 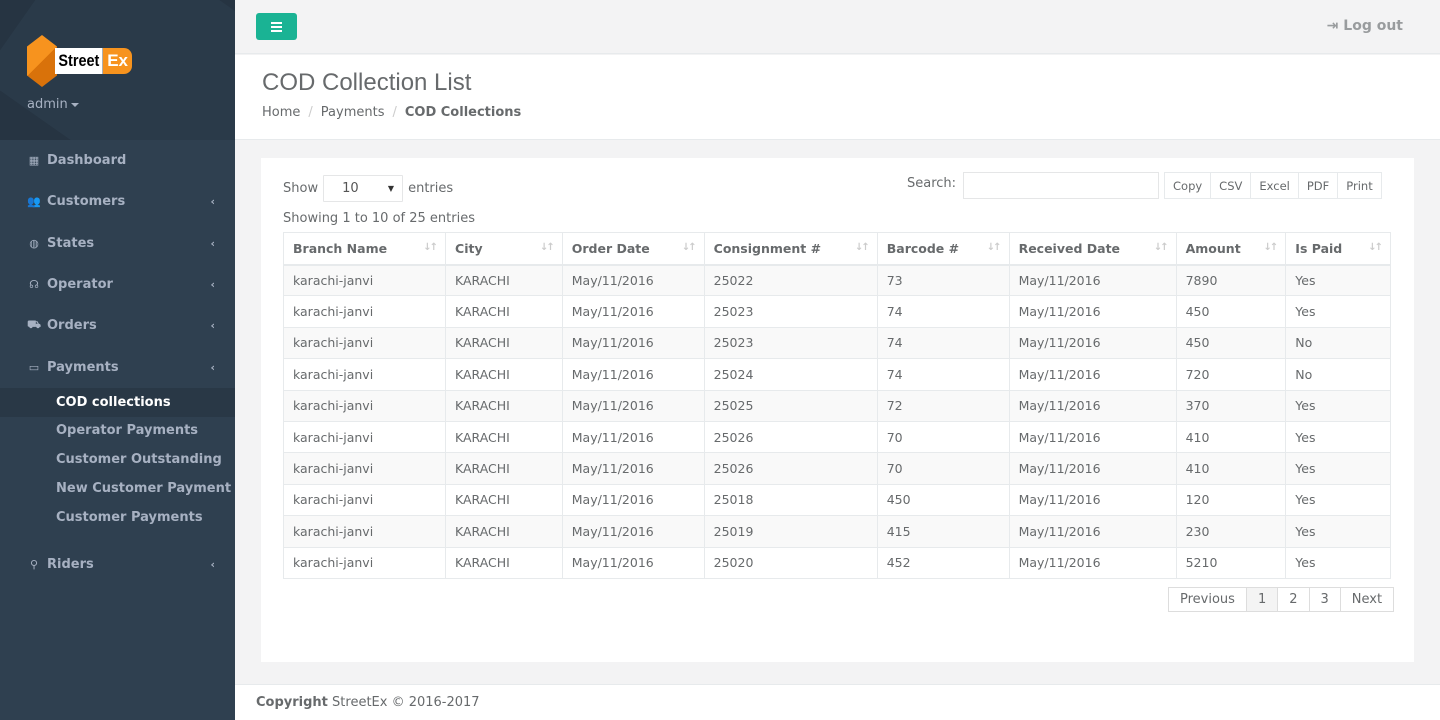 What do you see at coordinates (34, 161) in the screenshot?
I see `th-large-icon: ▦` at bounding box center [34, 161].